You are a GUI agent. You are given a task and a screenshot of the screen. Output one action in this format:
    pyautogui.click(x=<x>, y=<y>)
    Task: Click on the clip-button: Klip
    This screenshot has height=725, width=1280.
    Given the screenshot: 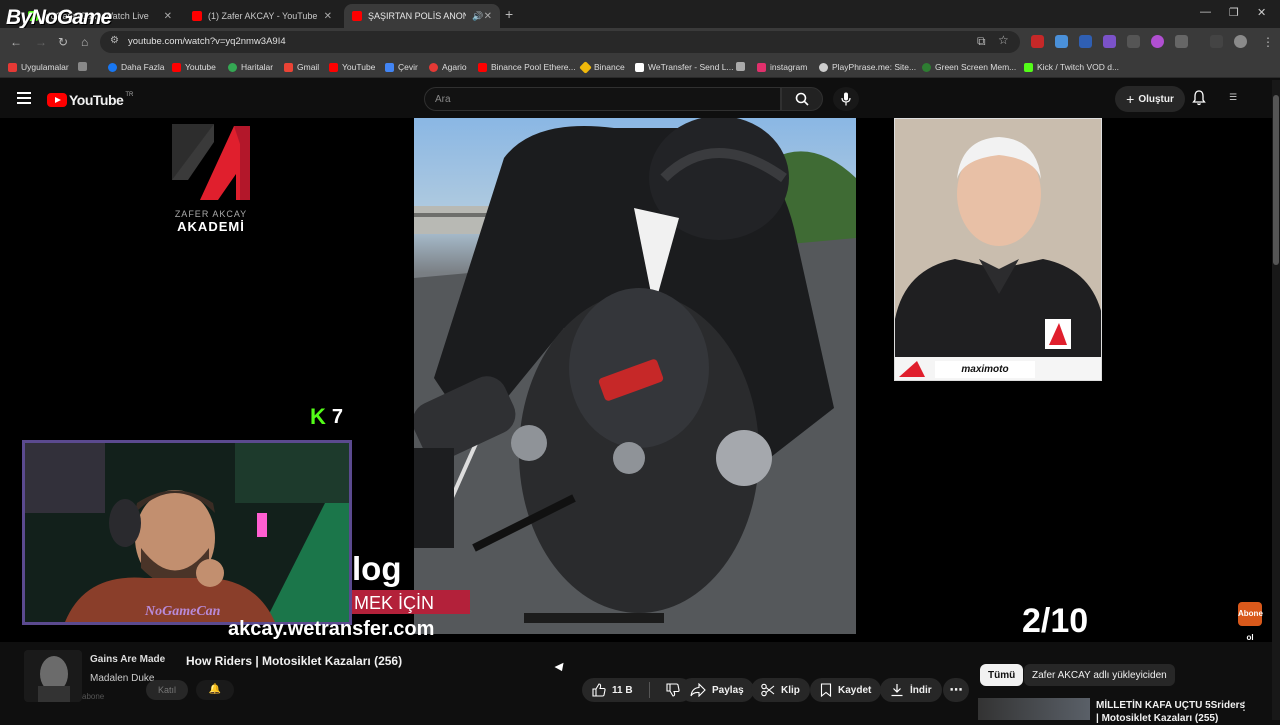 What is the action you would take?
    pyautogui.click(x=780, y=690)
    